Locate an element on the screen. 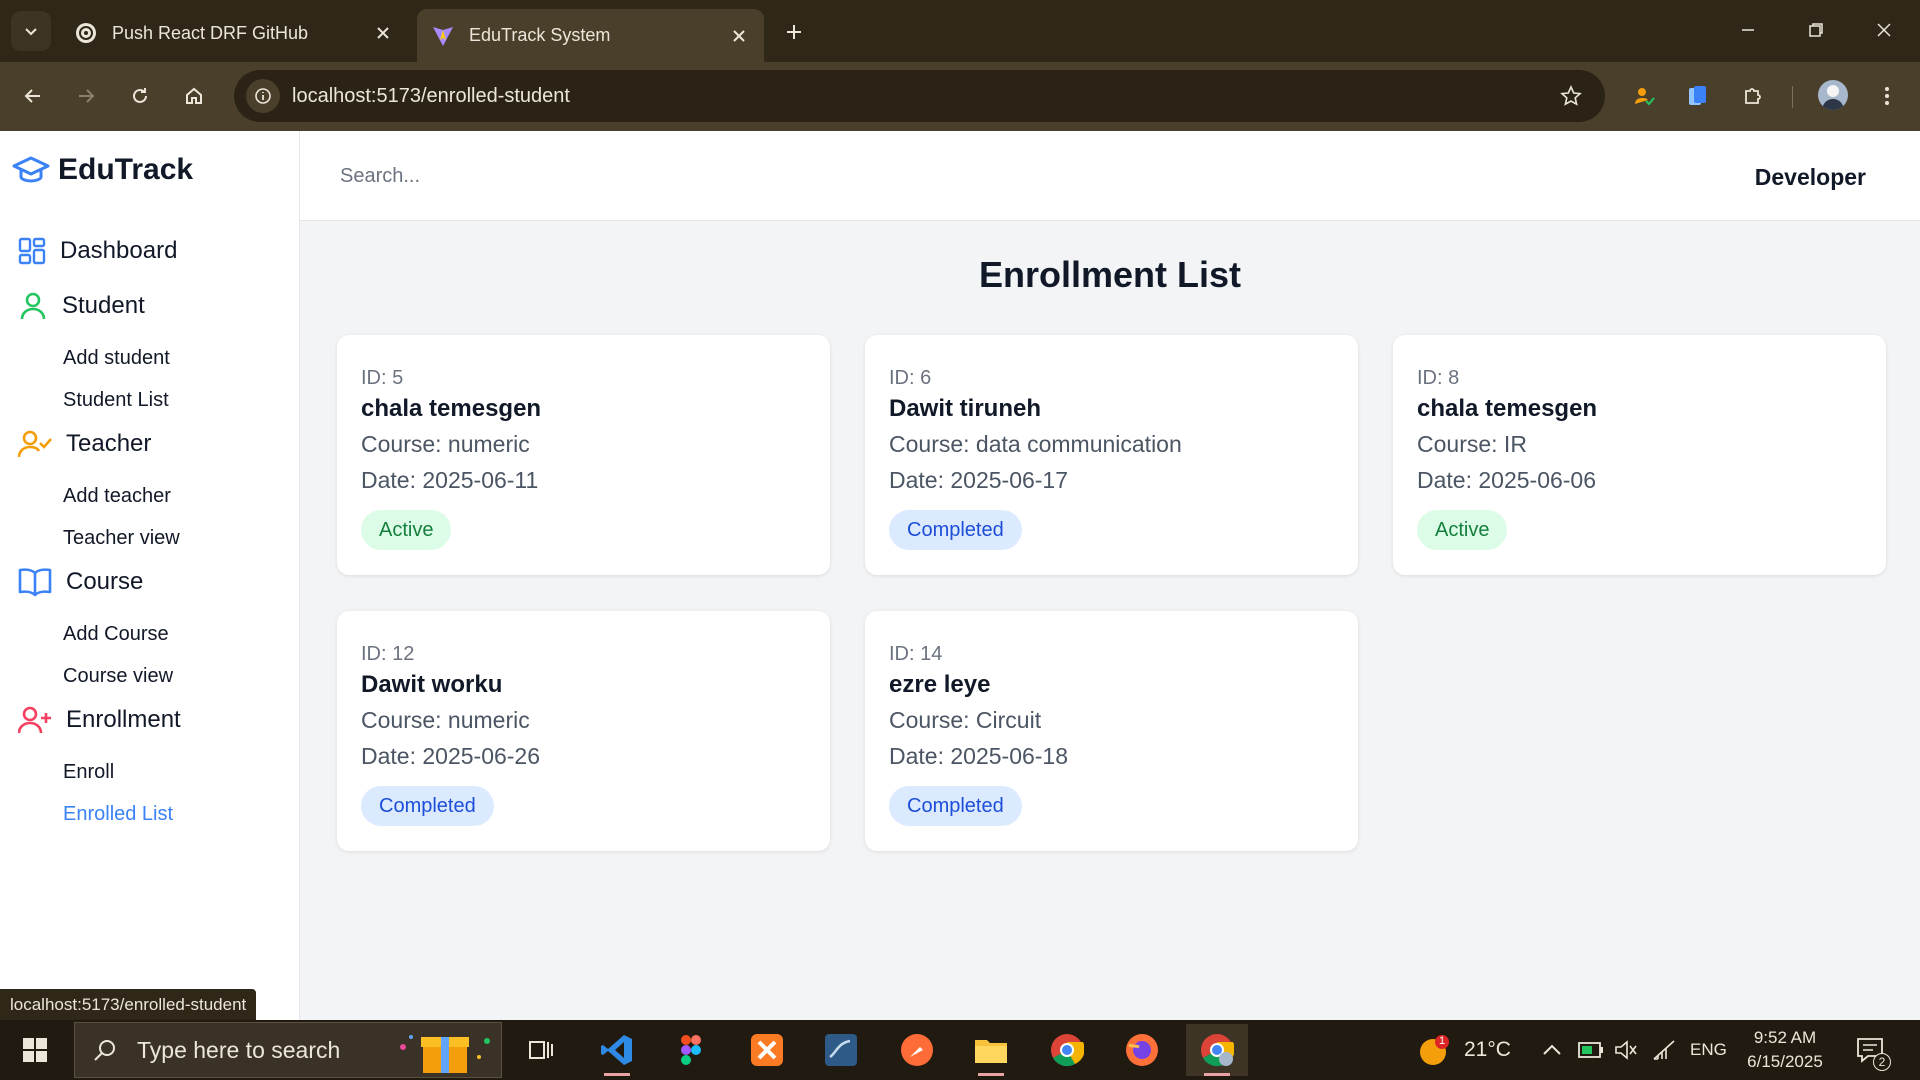  taskbar-clock: 9:52 AM 6/15/2025 is located at coordinates (1785, 1050).